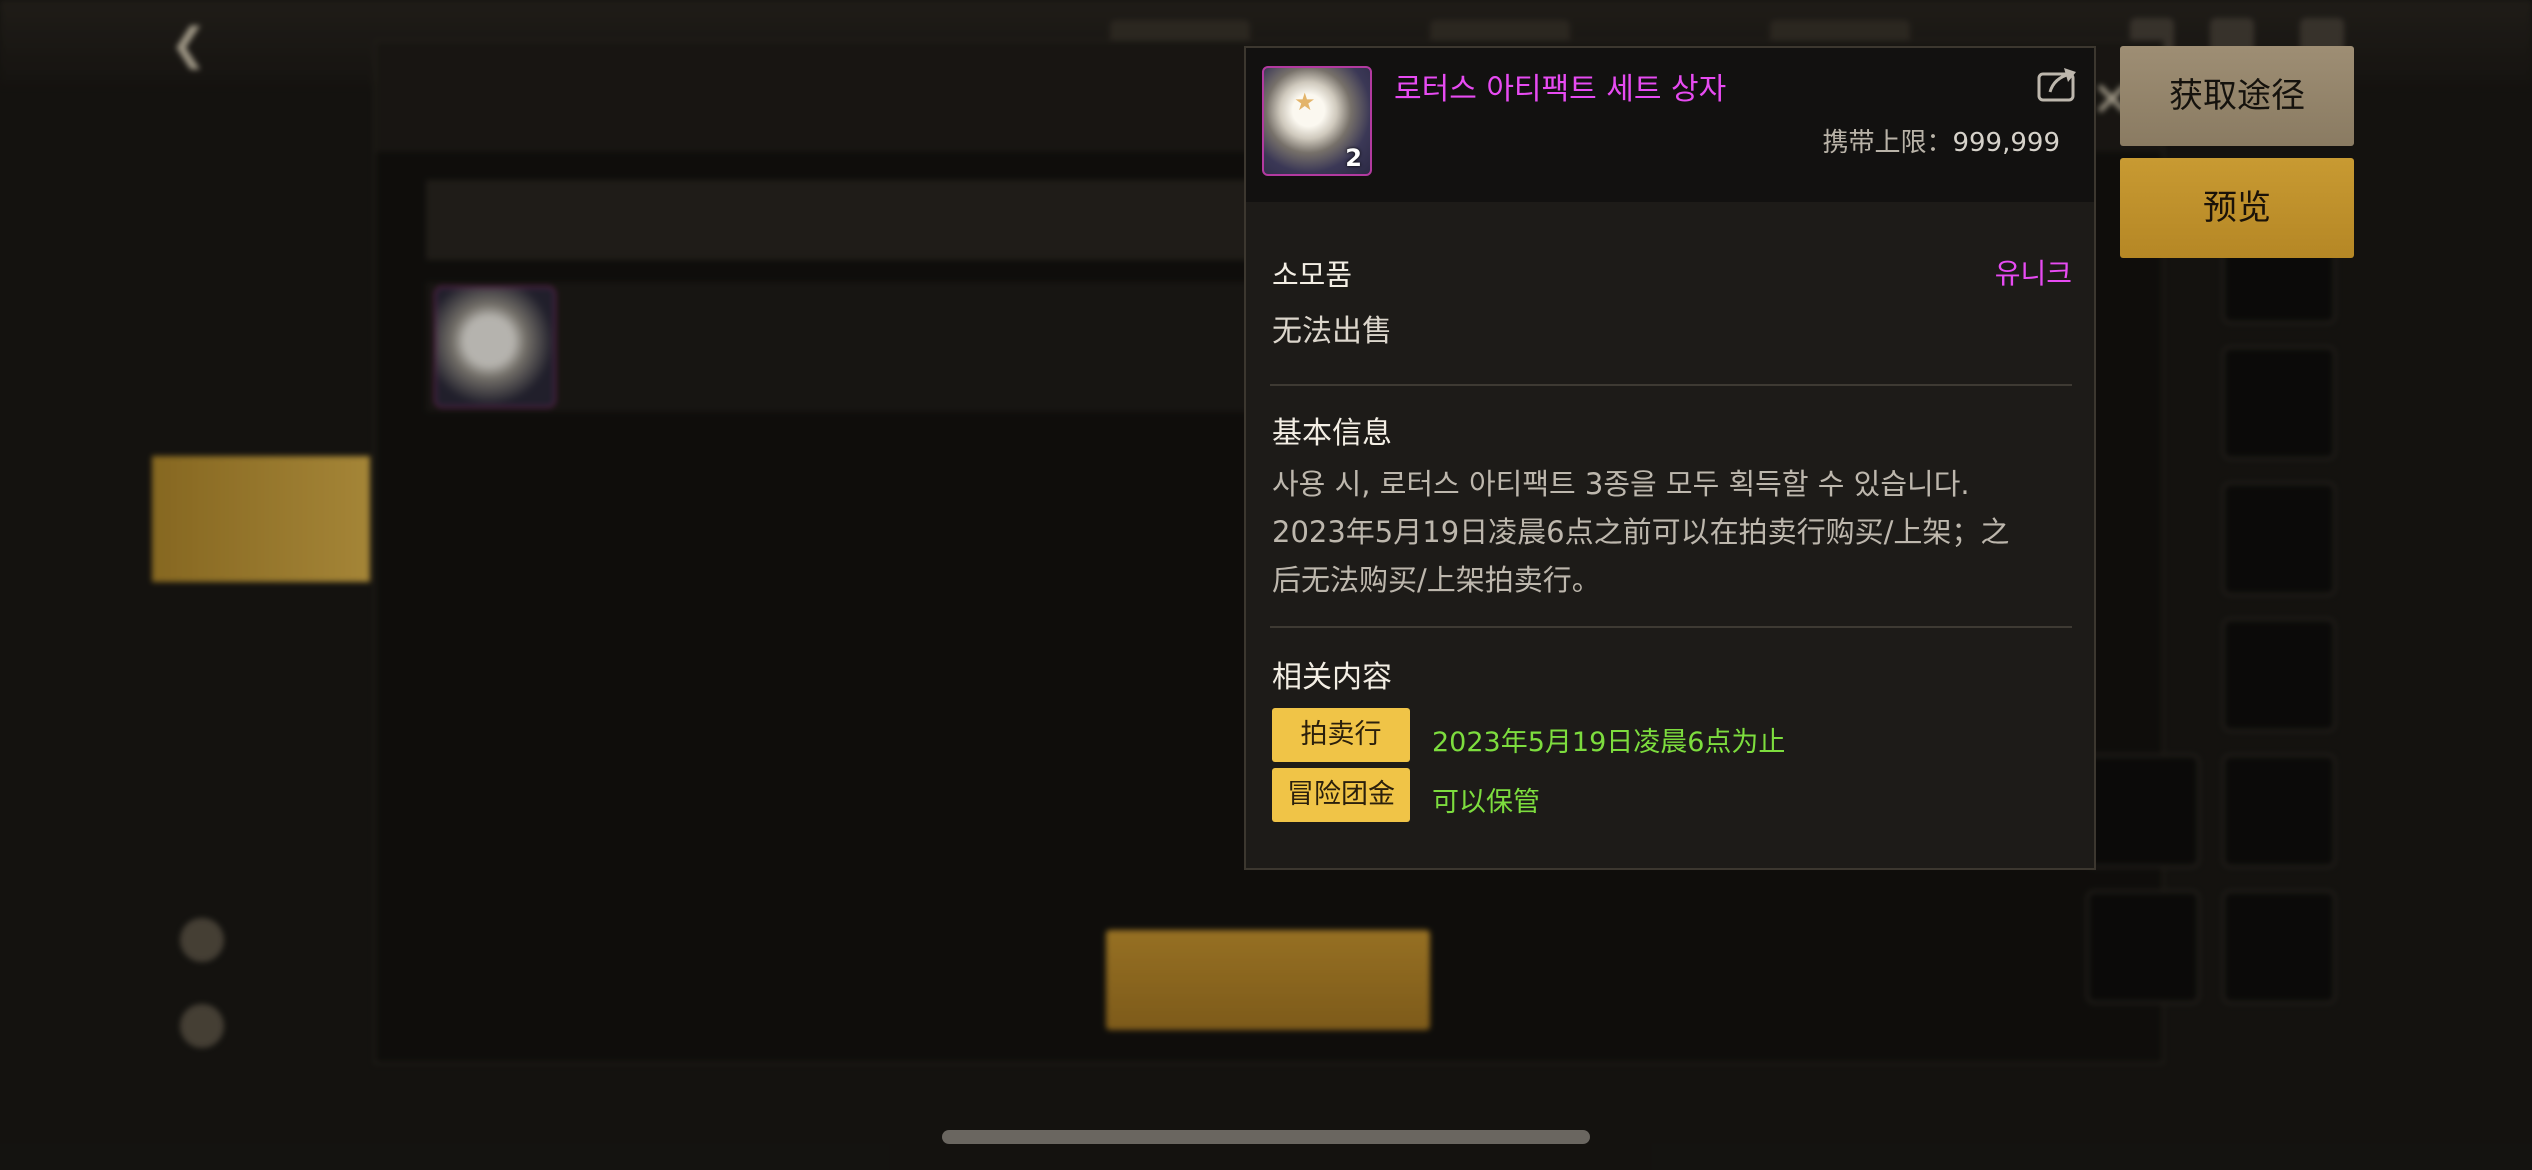  I want to click on acquire-source-button: 获取途径, so click(2237, 96).